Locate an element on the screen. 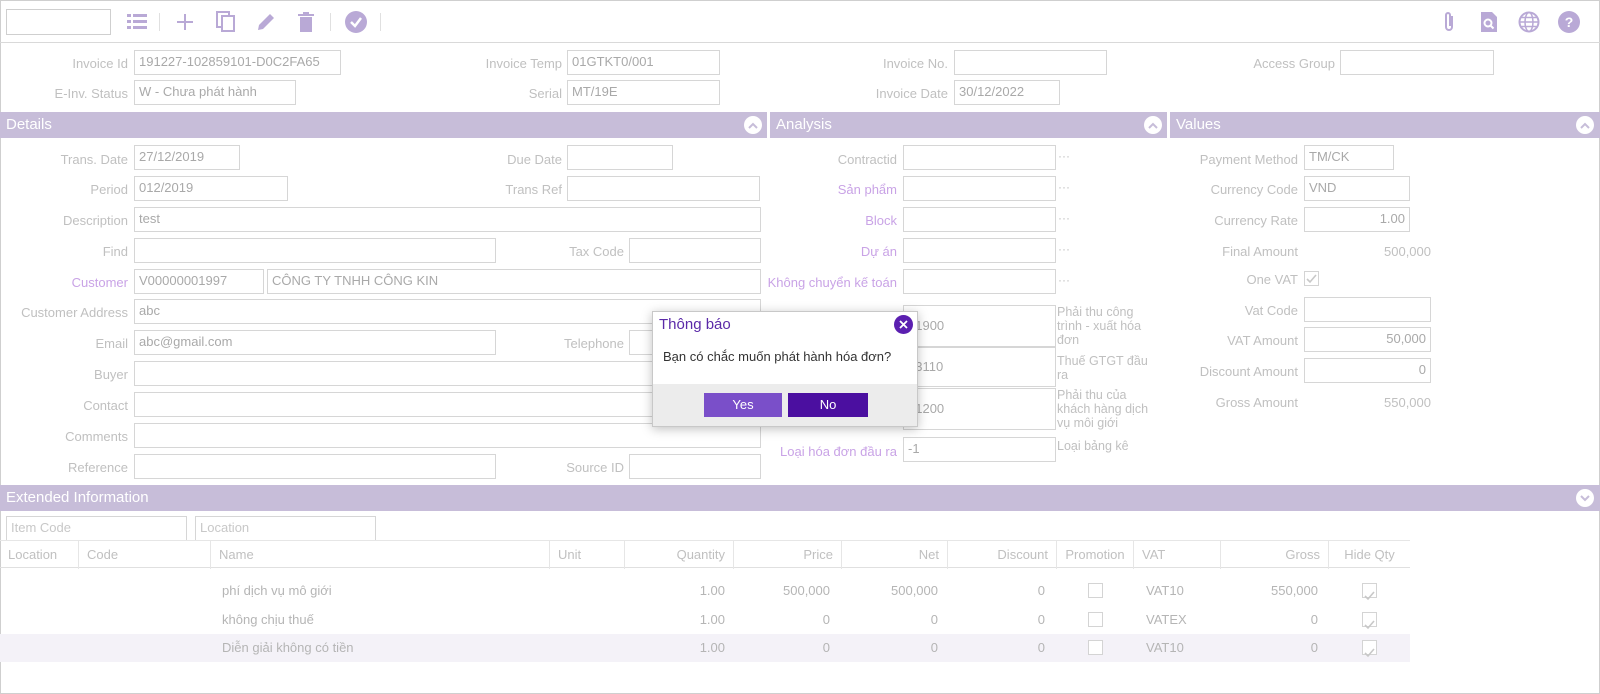  block-link: Block is located at coordinates (833, 220).